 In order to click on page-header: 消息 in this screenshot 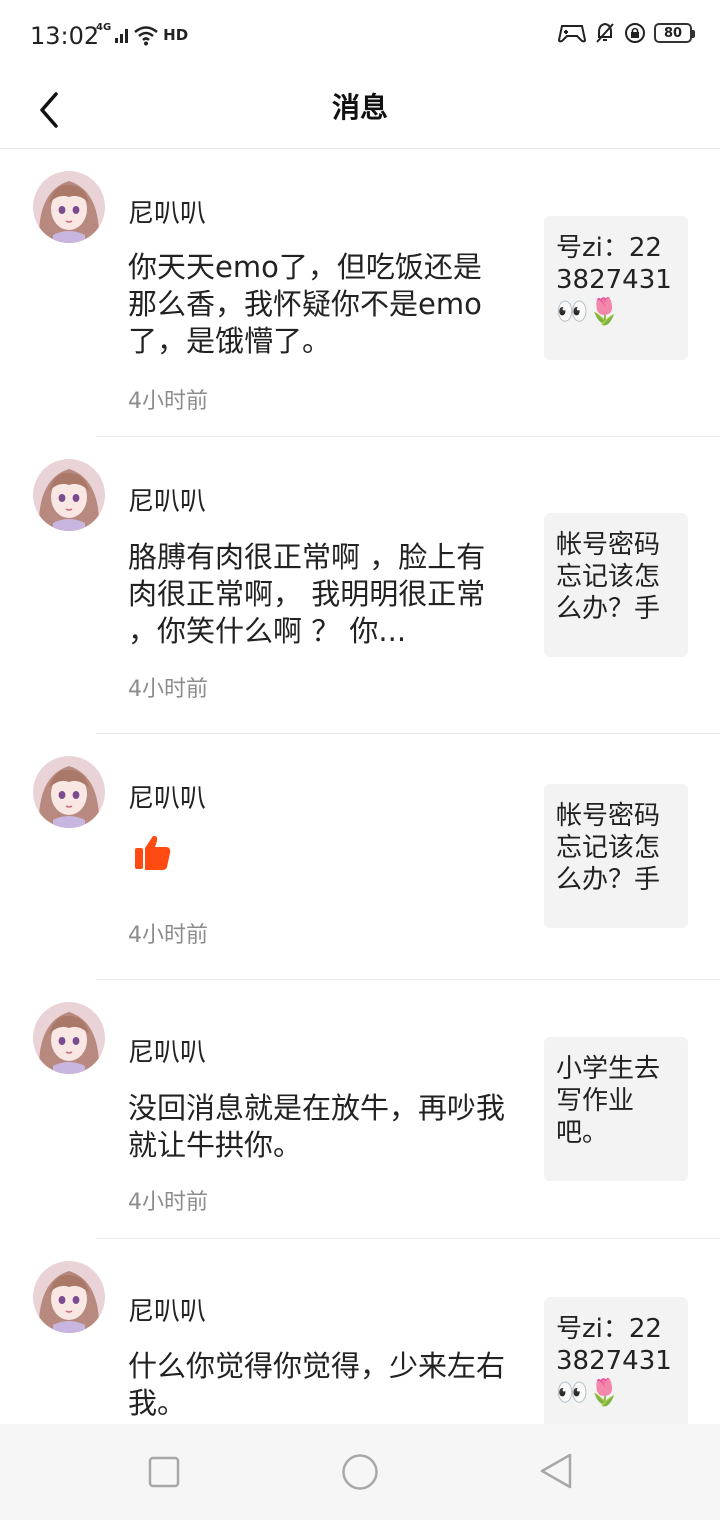, I will do `click(360, 110)`.